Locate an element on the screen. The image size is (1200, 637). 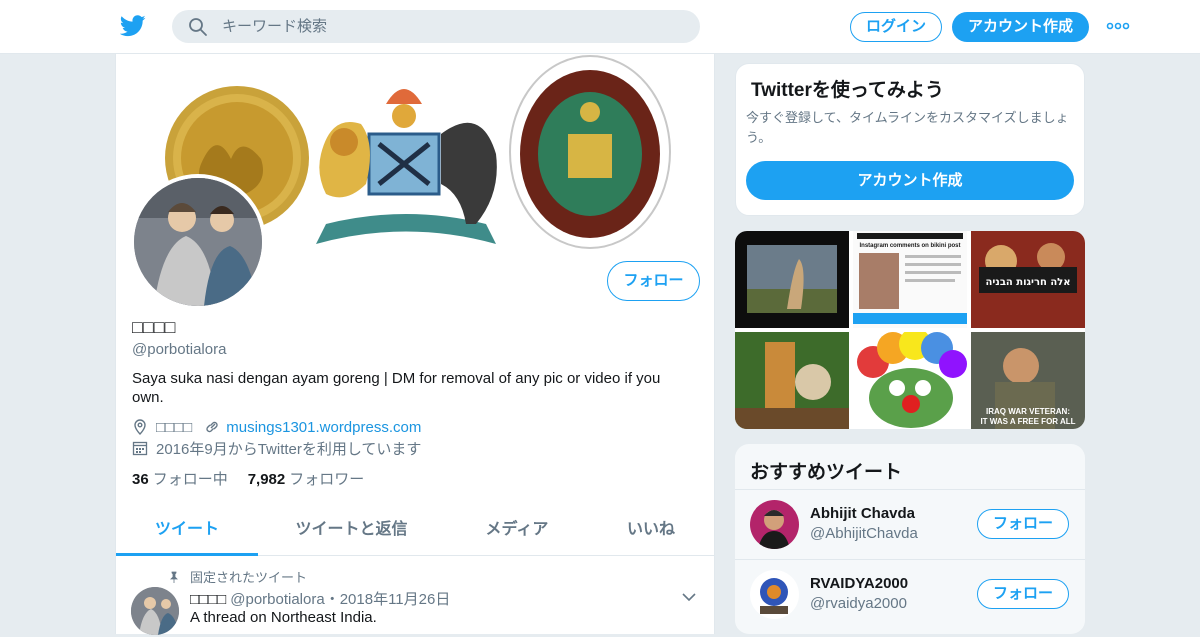
tab-likes: いいね is located at coordinates (651, 531).